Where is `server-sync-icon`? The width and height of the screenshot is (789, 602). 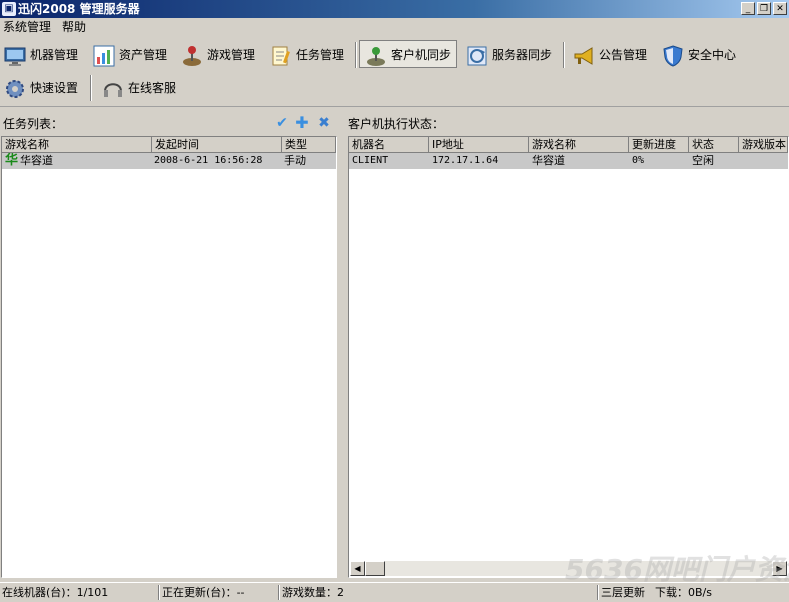
server-sync-icon is located at coordinates (477, 55).